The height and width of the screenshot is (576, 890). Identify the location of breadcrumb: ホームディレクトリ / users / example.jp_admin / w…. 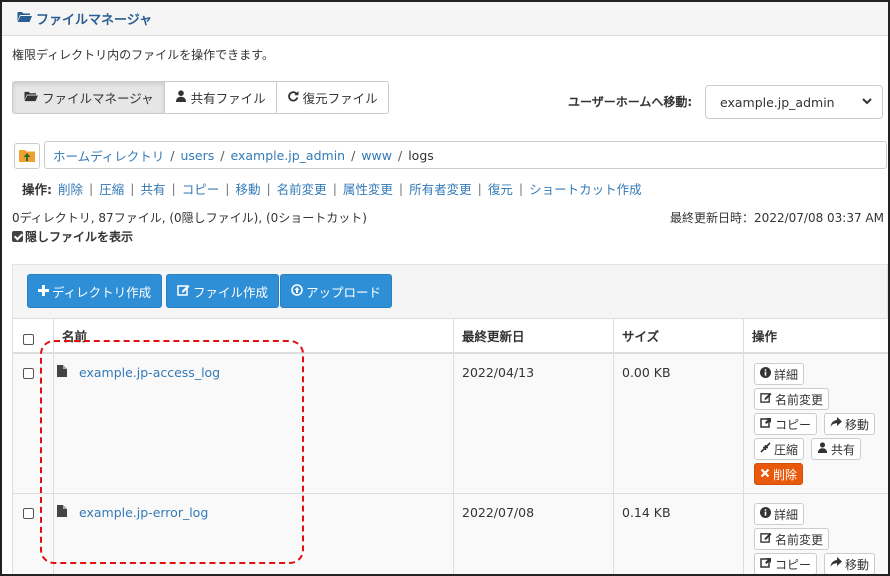
(465, 155).